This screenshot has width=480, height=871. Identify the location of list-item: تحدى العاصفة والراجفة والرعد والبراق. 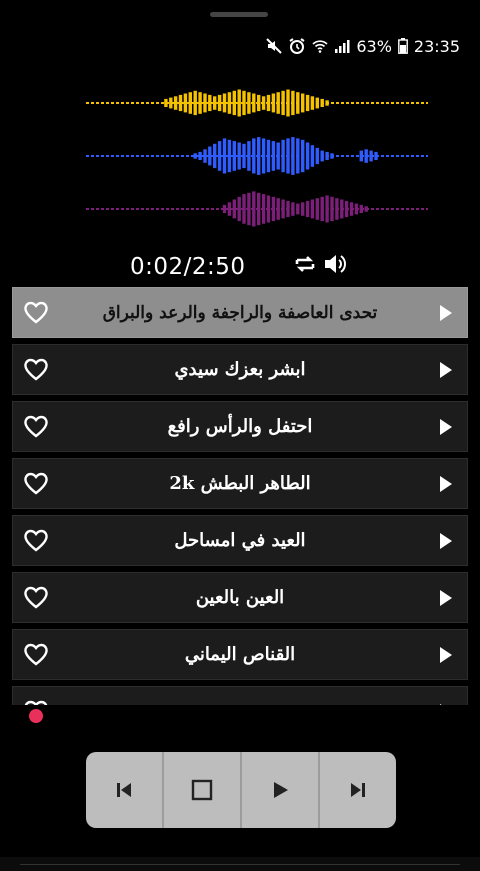
(240, 312).